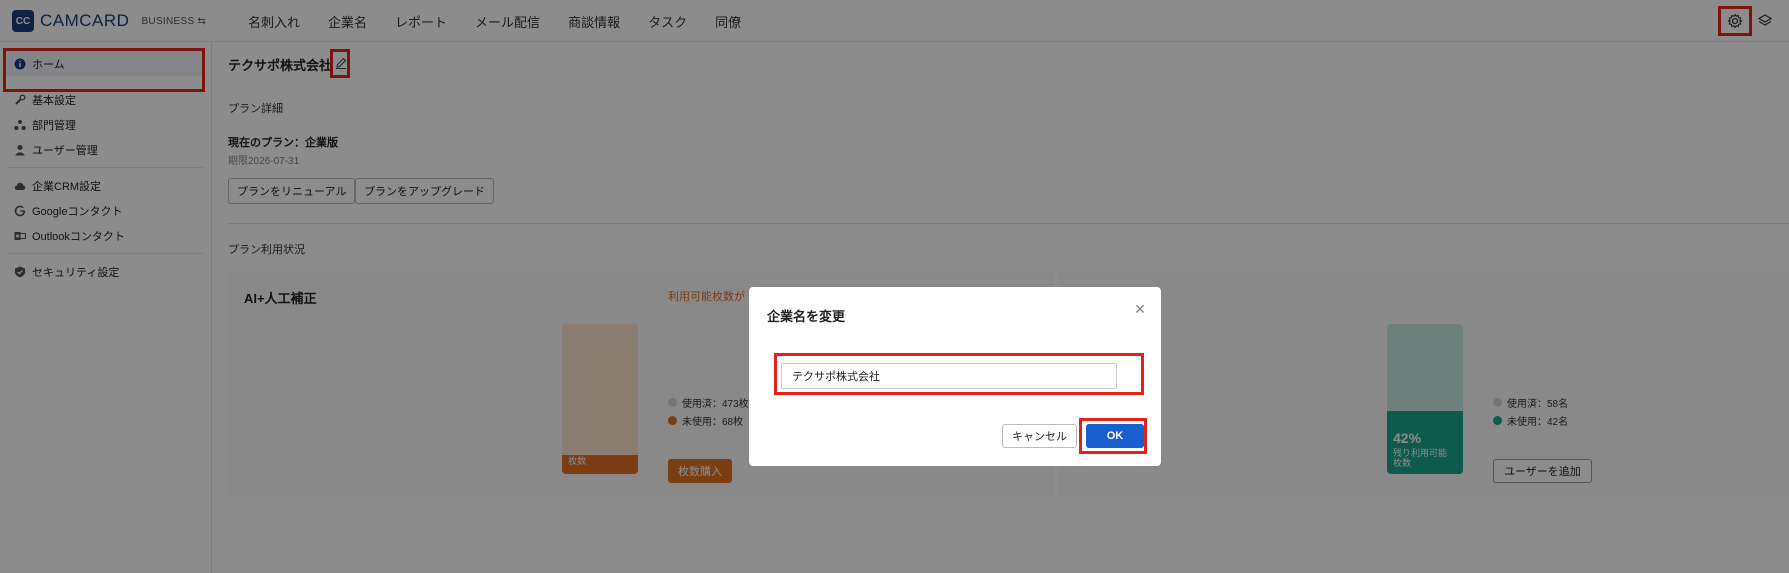  I want to click on cancel-button: キャンセル, so click(1039, 436).